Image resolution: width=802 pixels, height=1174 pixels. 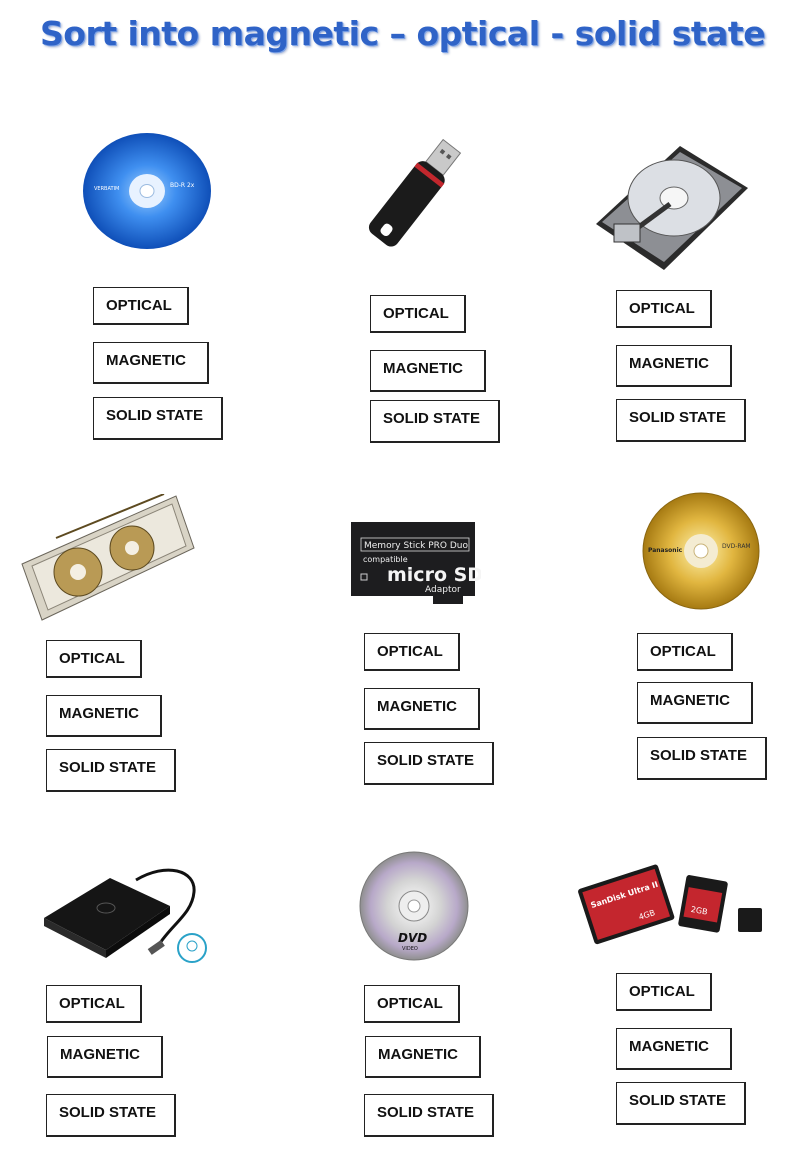 I want to click on usb-flash-drive-image, so click(x=415, y=192).